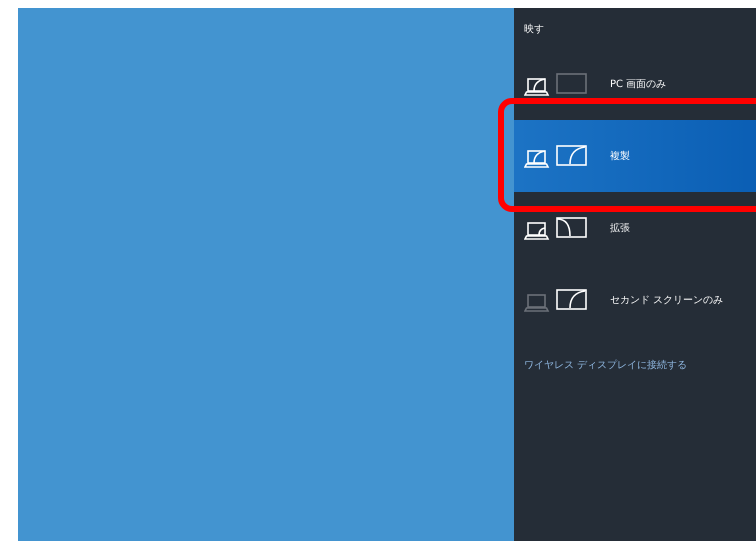 This screenshot has height=541, width=756. Describe the element at coordinates (635, 156) in the screenshot. I see `projection-option: 複製` at that location.